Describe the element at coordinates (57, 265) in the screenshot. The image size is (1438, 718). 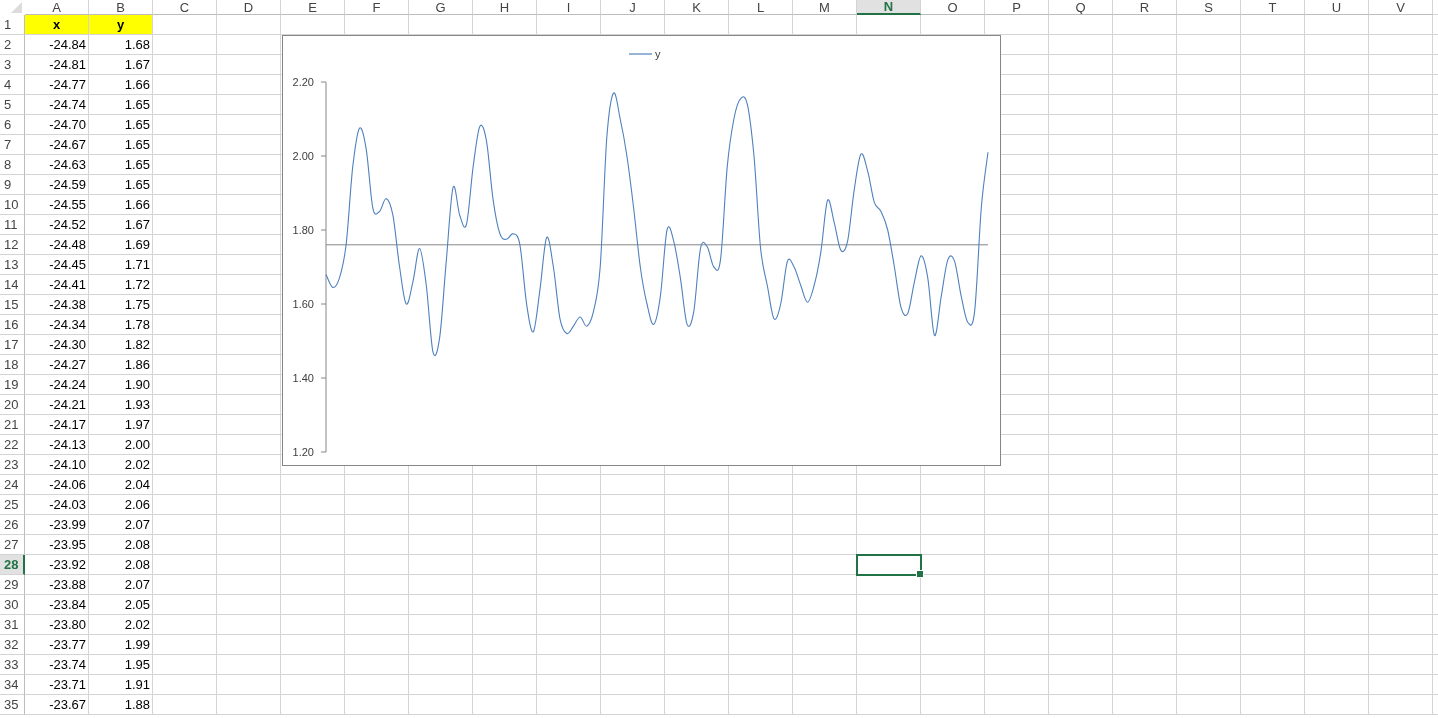
I see `table-cell: -24.45` at that location.